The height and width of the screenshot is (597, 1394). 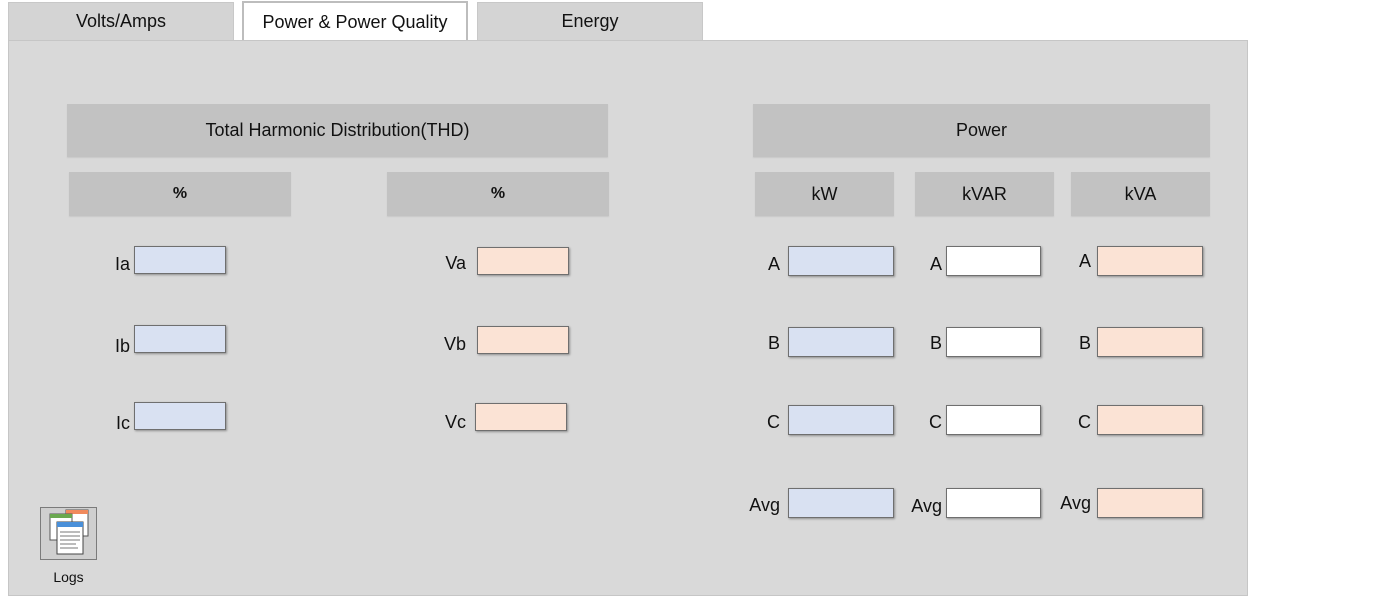 What do you see at coordinates (455, 263) in the screenshot?
I see `label-va: Va` at bounding box center [455, 263].